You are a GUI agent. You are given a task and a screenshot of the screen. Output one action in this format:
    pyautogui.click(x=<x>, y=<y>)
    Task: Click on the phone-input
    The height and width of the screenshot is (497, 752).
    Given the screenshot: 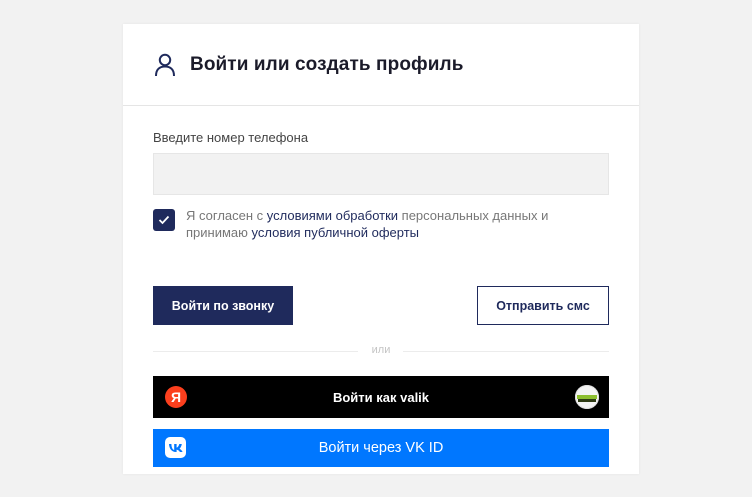 What is the action you would take?
    pyautogui.click(x=381, y=174)
    